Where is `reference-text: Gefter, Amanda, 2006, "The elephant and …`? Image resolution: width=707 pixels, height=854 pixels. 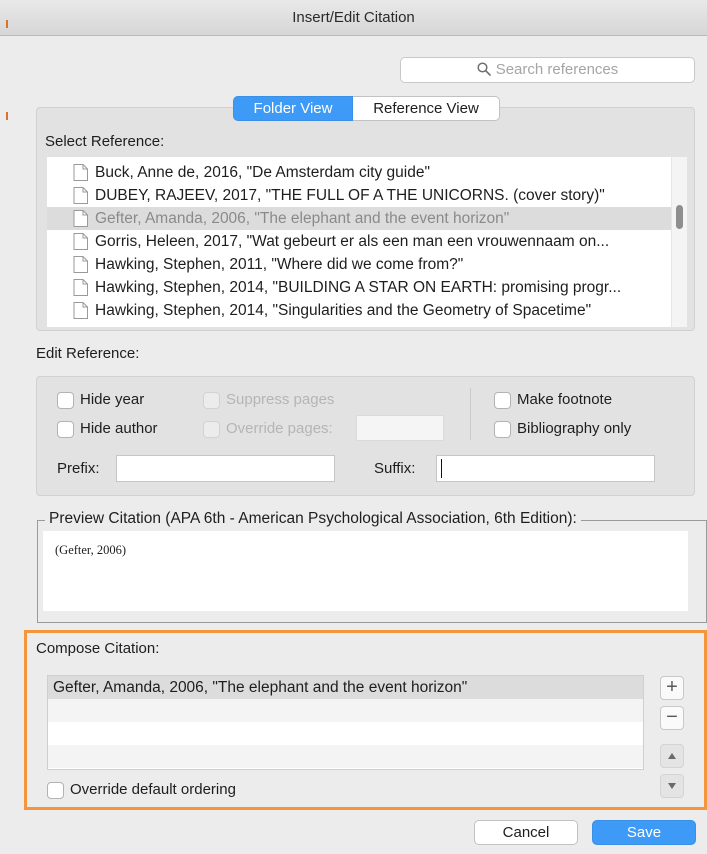 reference-text: Gefter, Amanda, 2006, "The elephant and … is located at coordinates (302, 218).